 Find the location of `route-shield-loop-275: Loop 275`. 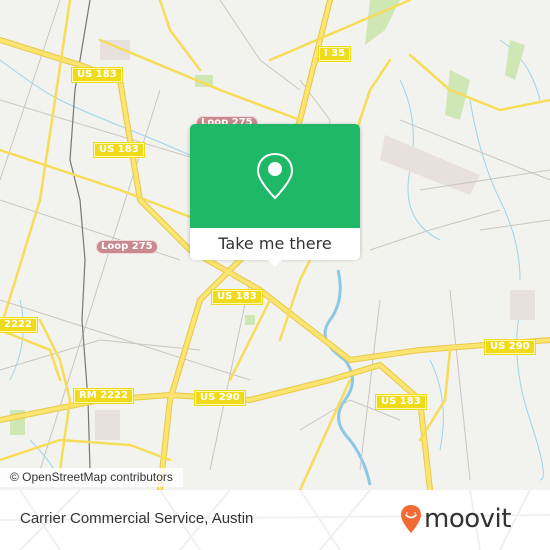

route-shield-loop-275: Loop 275 is located at coordinates (127, 247).